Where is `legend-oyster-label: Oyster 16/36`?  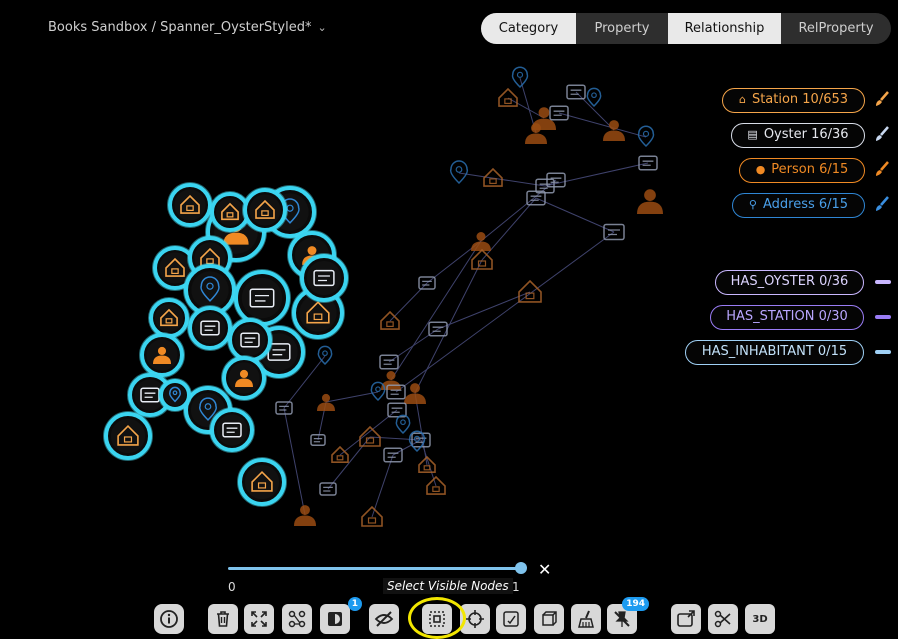 legend-oyster-label: Oyster 16/36 is located at coordinates (806, 134).